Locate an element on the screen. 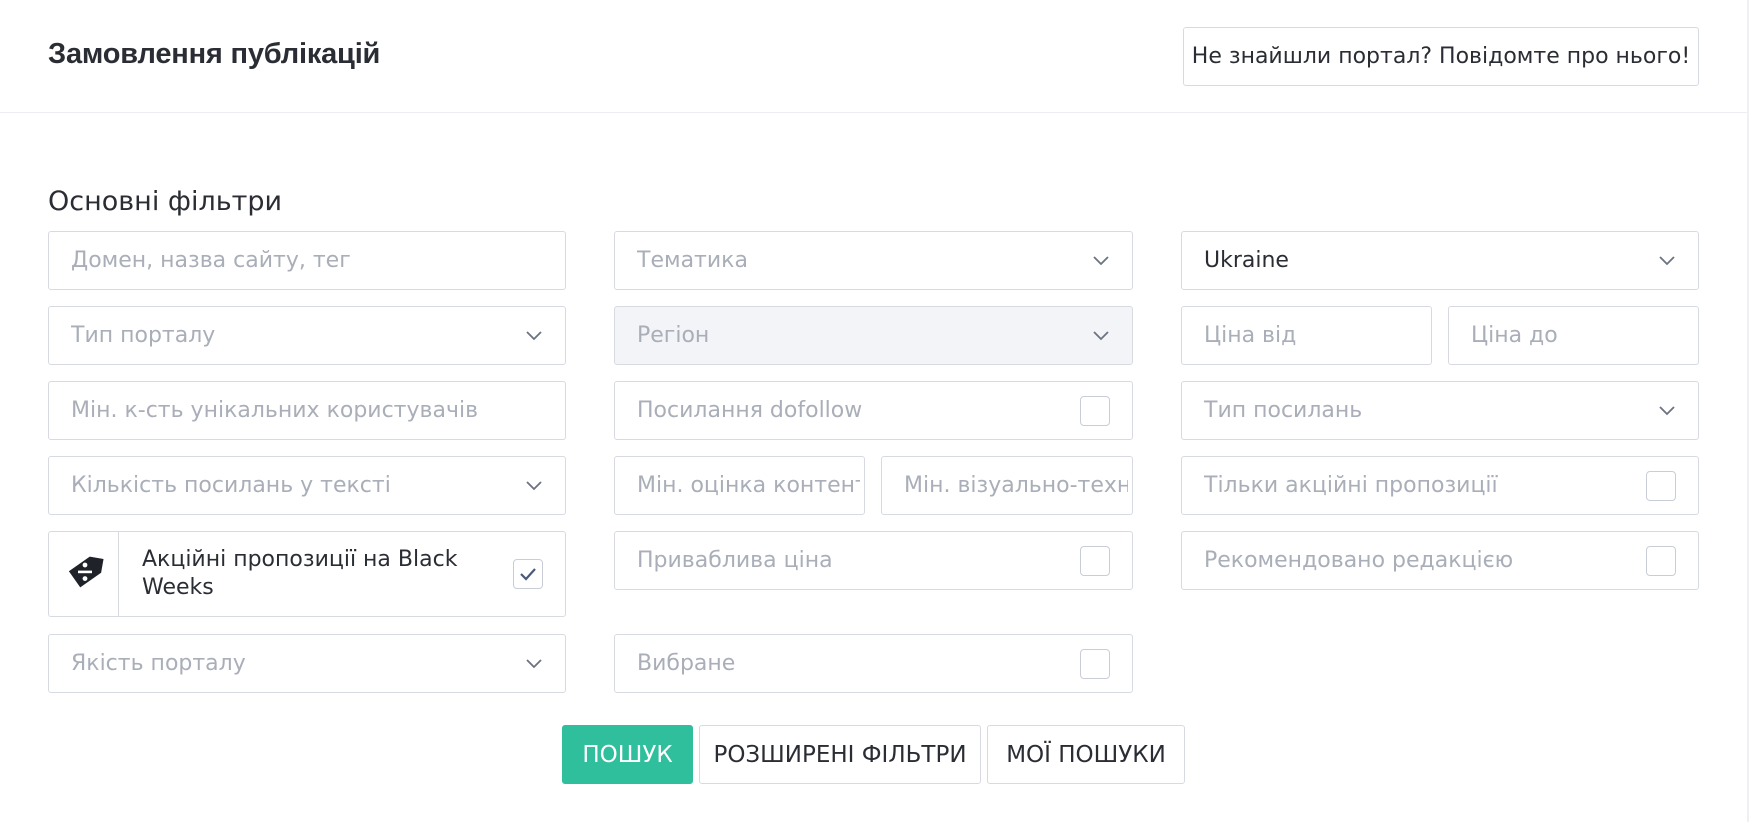 Image resolution: width=1749 pixels, height=822 pixels. favorites-label: Вибране is located at coordinates (686, 663).